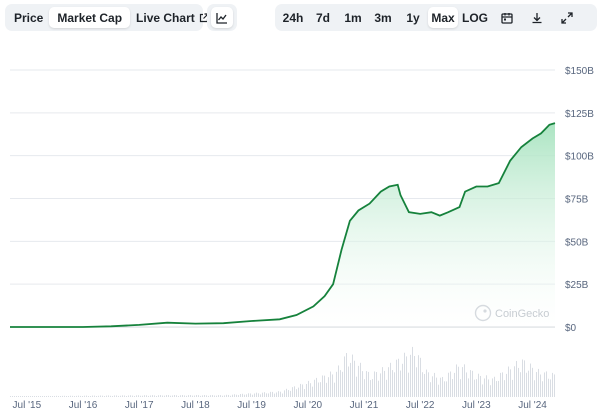 The width and height of the screenshot is (600, 420). I want to click on line-chart-icon, so click(221, 18).